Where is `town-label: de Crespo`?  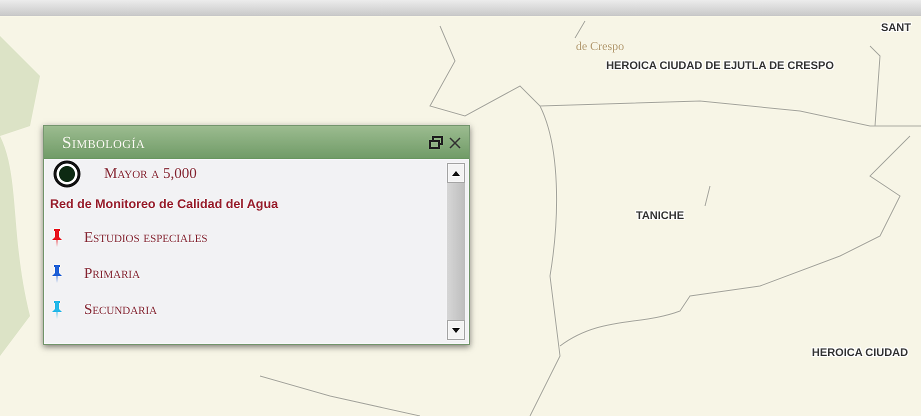
town-label: de Crespo is located at coordinates (600, 46).